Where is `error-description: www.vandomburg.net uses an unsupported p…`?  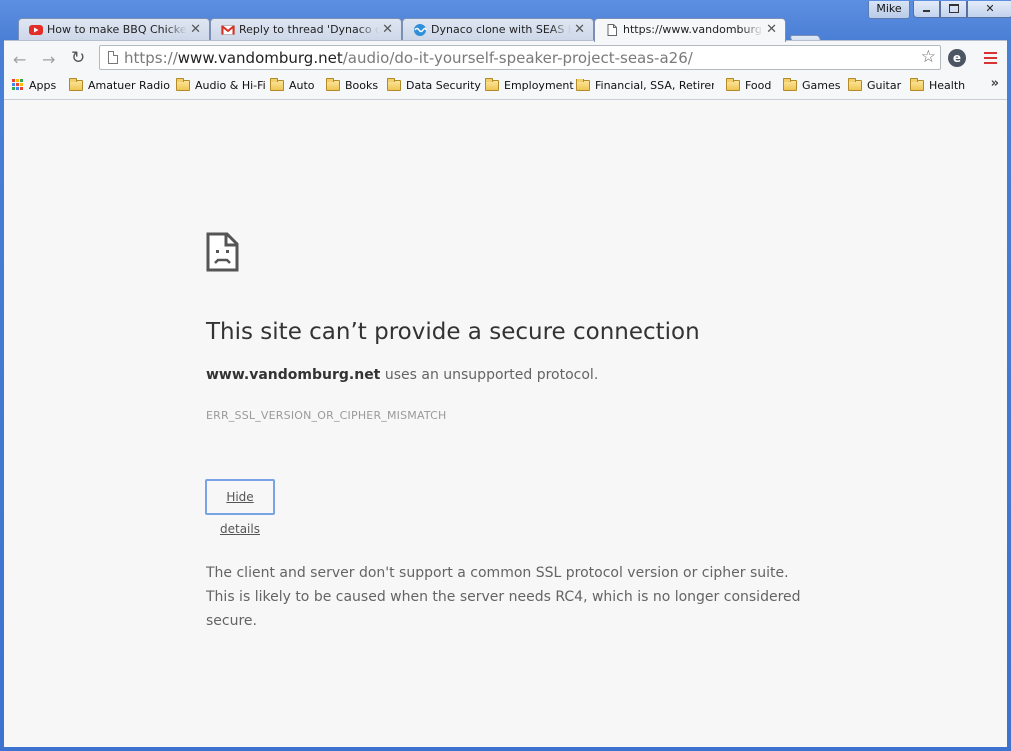 error-description: www.vandomburg.net uses an unsupported p… is located at coordinates (402, 375).